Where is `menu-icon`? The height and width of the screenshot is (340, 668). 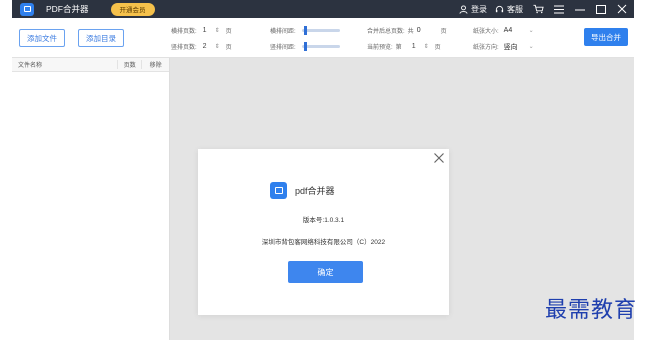 menu-icon is located at coordinates (559, 9).